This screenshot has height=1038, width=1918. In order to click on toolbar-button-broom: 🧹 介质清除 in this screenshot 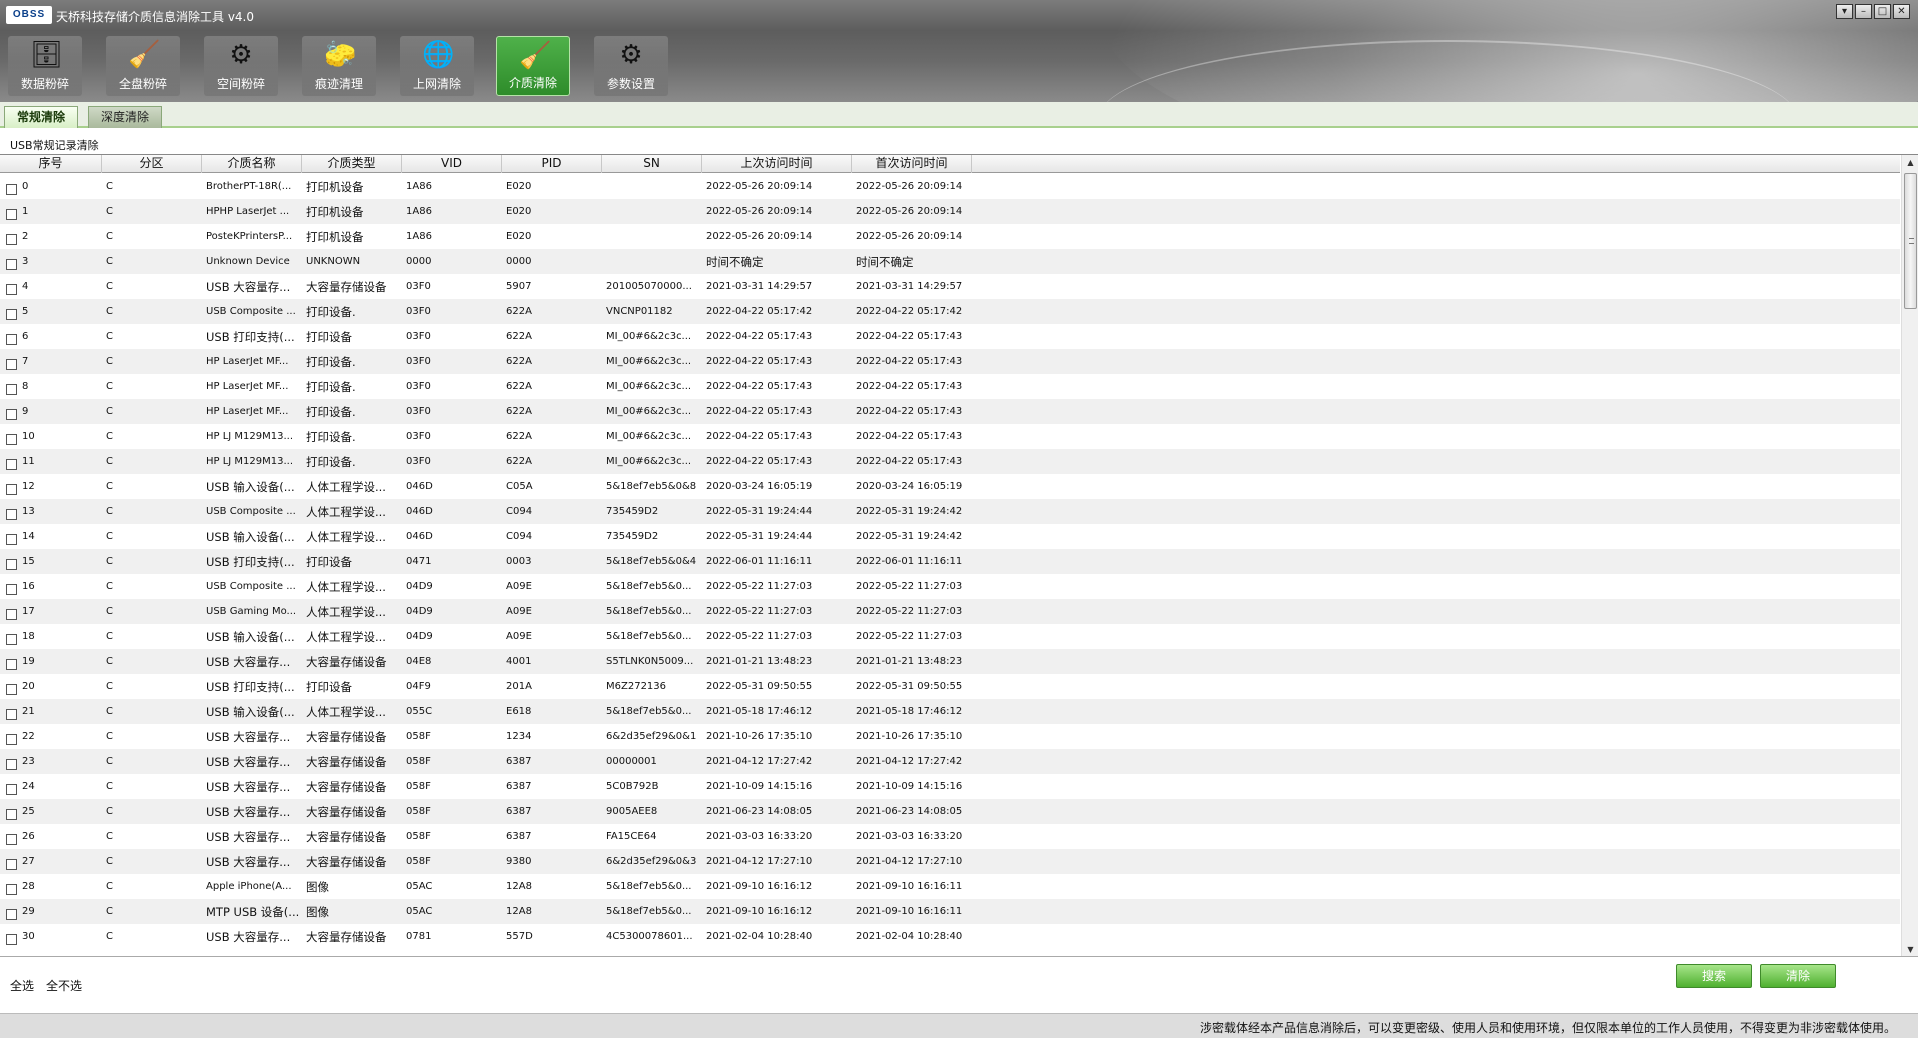, I will do `click(533, 66)`.